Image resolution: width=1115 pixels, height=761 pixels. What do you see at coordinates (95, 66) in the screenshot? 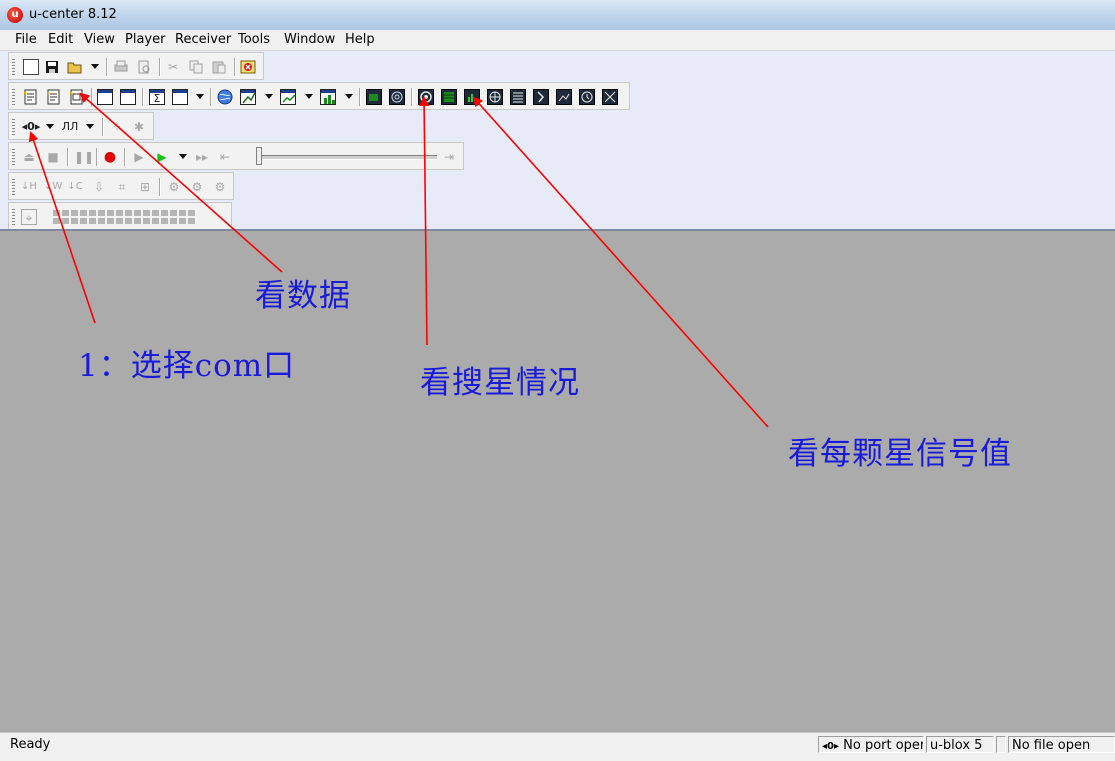
I see `open-dropdown-icon` at bounding box center [95, 66].